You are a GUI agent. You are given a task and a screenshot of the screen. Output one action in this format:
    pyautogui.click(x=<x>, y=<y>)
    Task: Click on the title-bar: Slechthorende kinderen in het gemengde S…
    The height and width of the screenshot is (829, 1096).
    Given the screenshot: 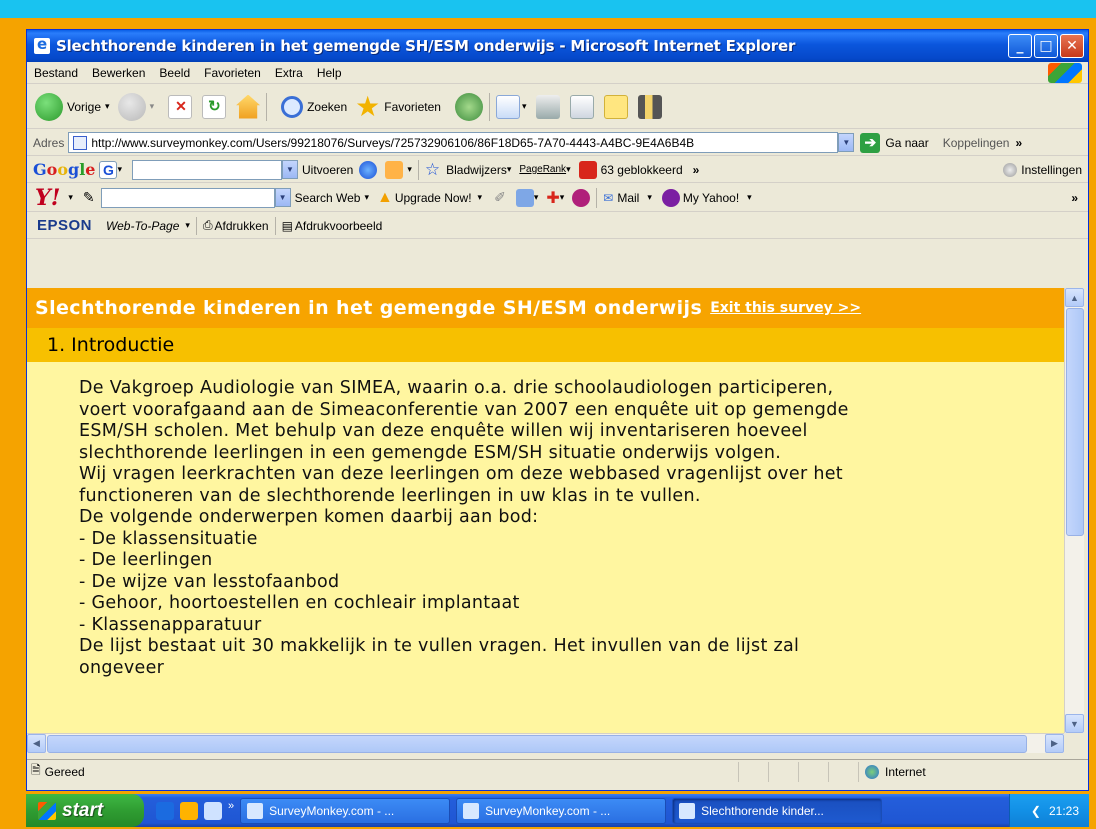 What is the action you would take?
    pyautogui.click(x=557, y=46)
    